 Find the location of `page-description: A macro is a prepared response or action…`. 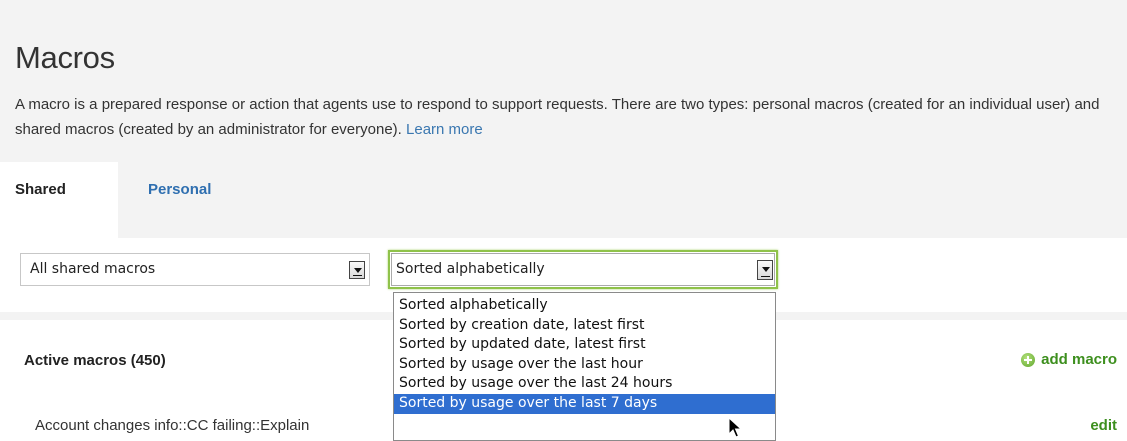

page-description: A macro is a prepared response or action… is located at coordinates (565, 117).